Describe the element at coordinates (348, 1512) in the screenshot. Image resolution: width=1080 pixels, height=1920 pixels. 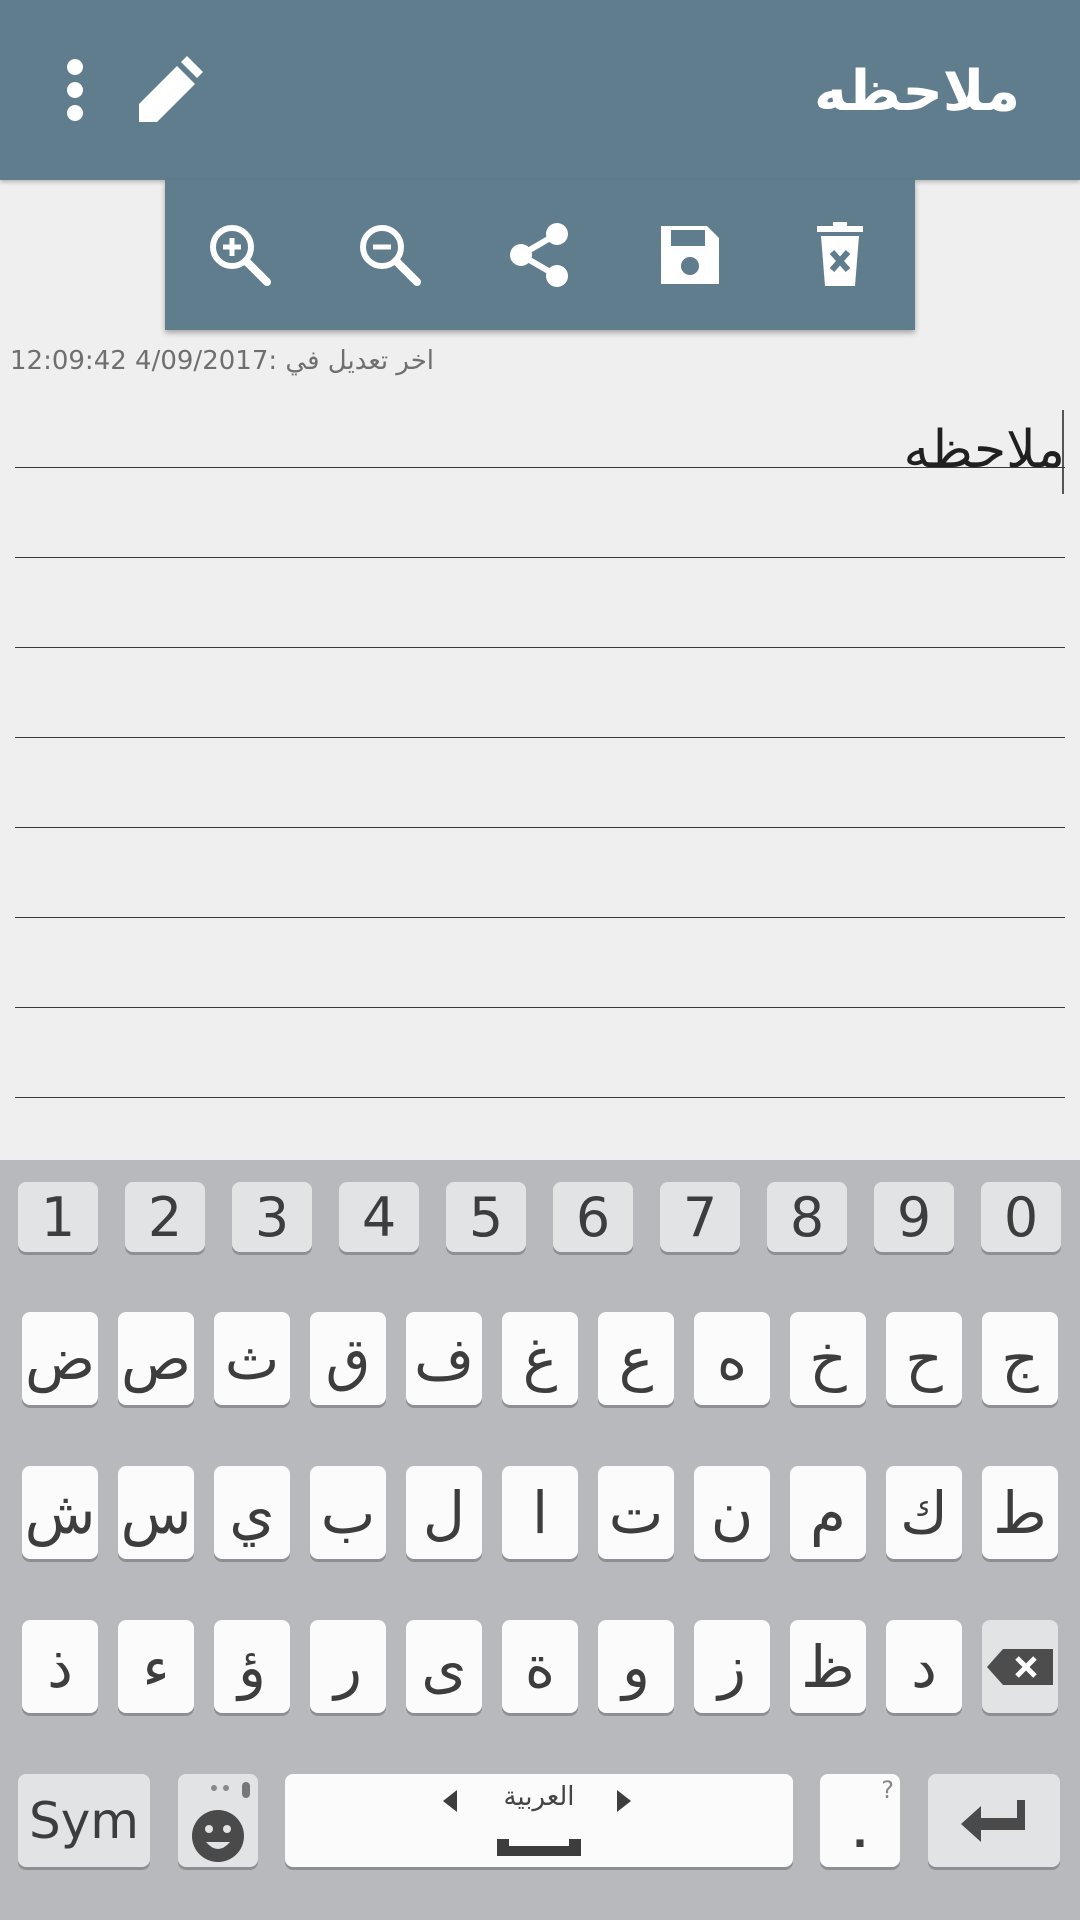
I see `letter-key: ب` at that location.